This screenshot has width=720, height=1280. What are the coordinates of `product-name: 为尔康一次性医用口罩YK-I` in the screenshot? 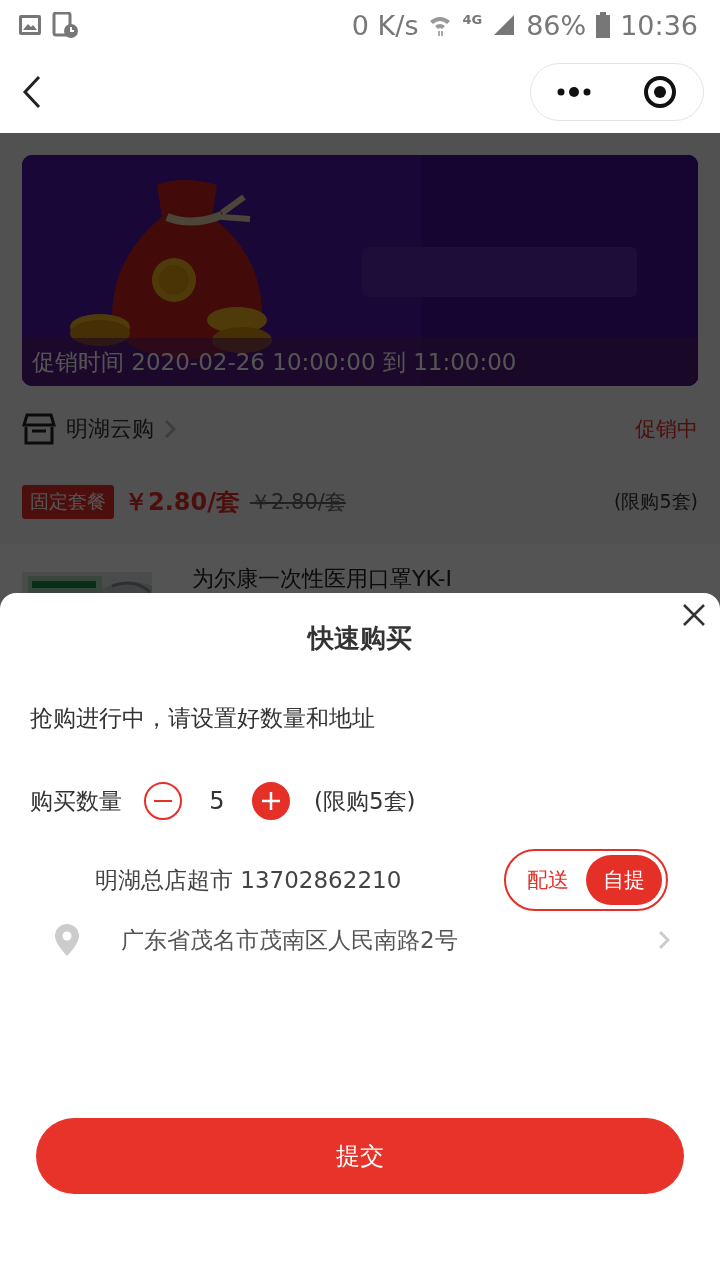 It's located at (322, 579).